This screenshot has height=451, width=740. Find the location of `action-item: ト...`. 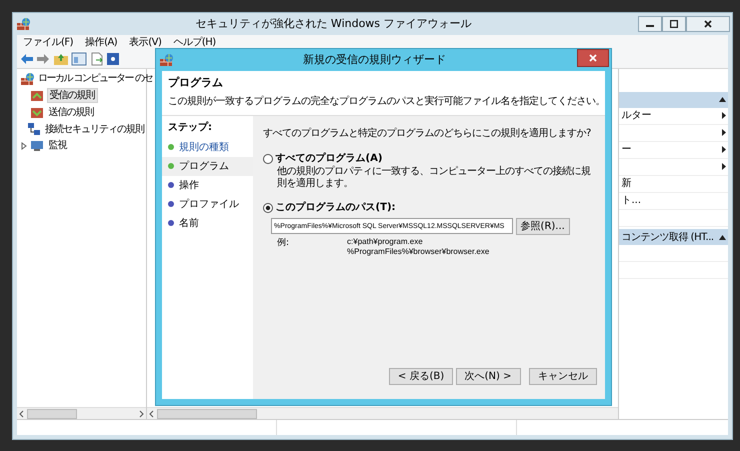

action-item: ト... is located at coordinates (673, 201).